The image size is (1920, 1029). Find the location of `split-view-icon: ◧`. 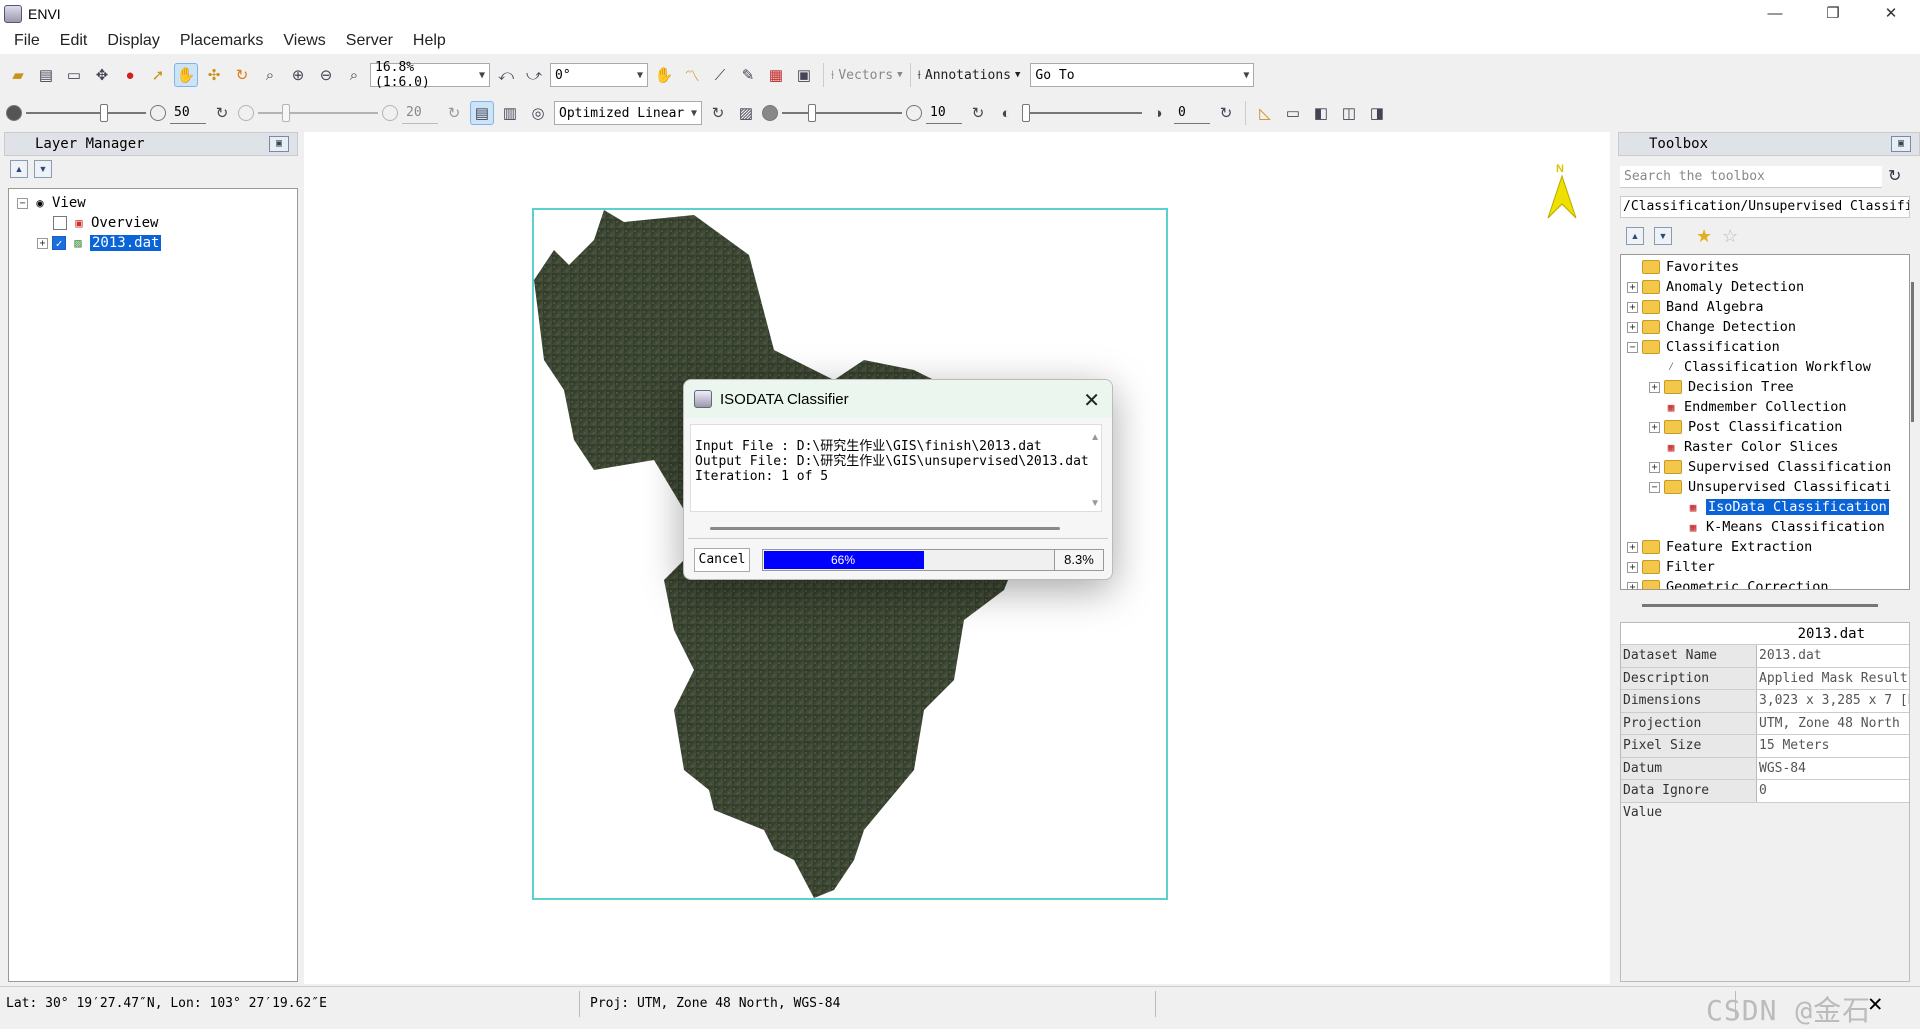

split-view-icon: ◧ is located at coordinates (1321, 113).